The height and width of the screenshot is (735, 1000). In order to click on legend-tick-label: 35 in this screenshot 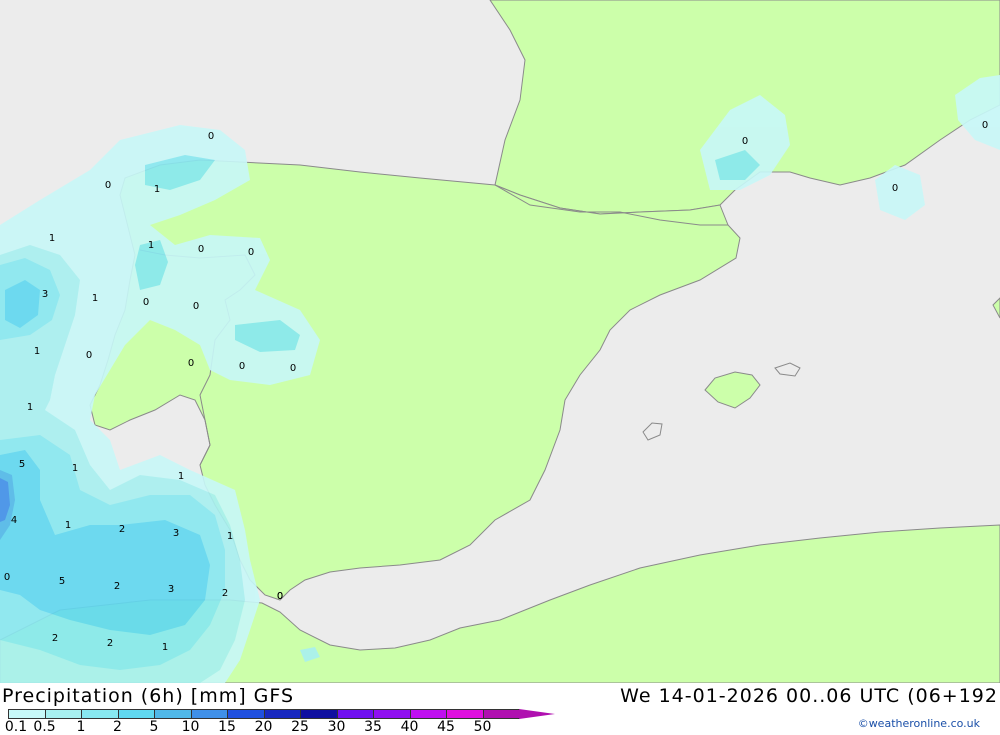, I will do `click(373, 727)`.